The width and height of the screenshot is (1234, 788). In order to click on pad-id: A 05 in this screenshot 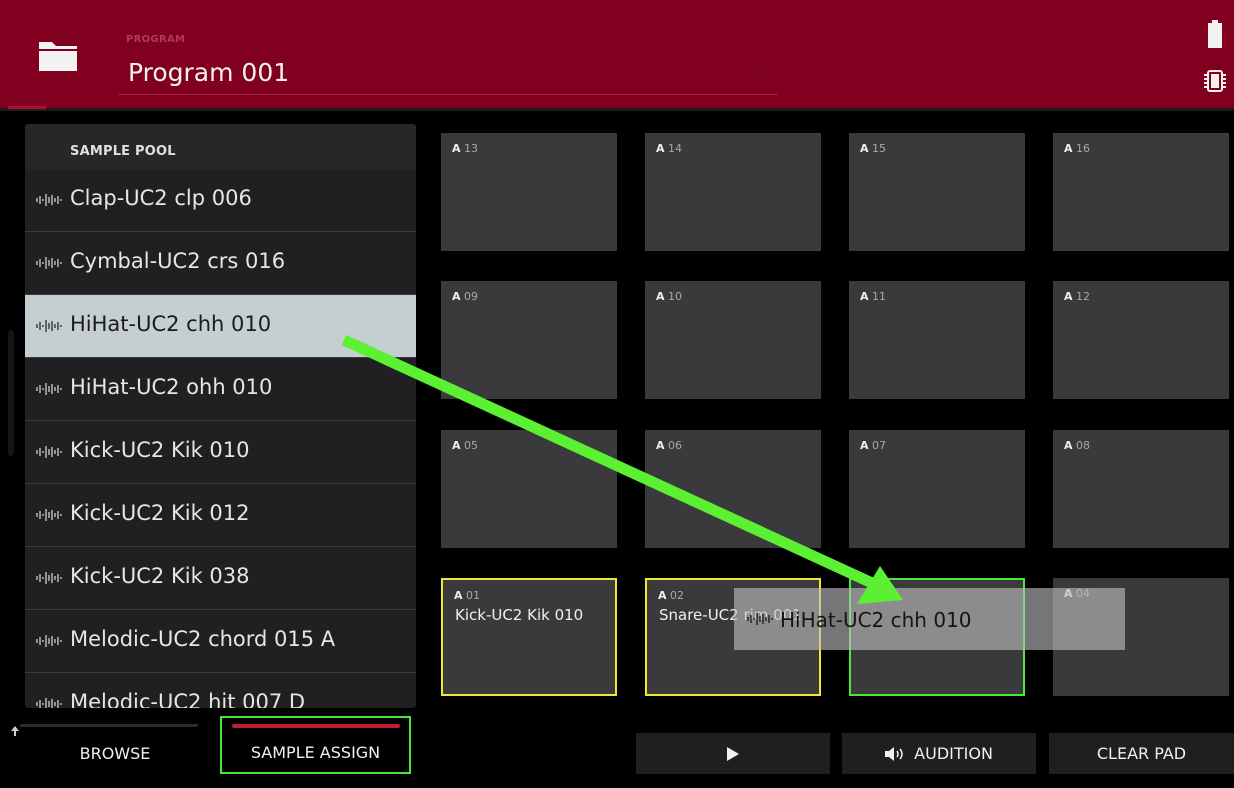, I will do `click(465, 445)`.